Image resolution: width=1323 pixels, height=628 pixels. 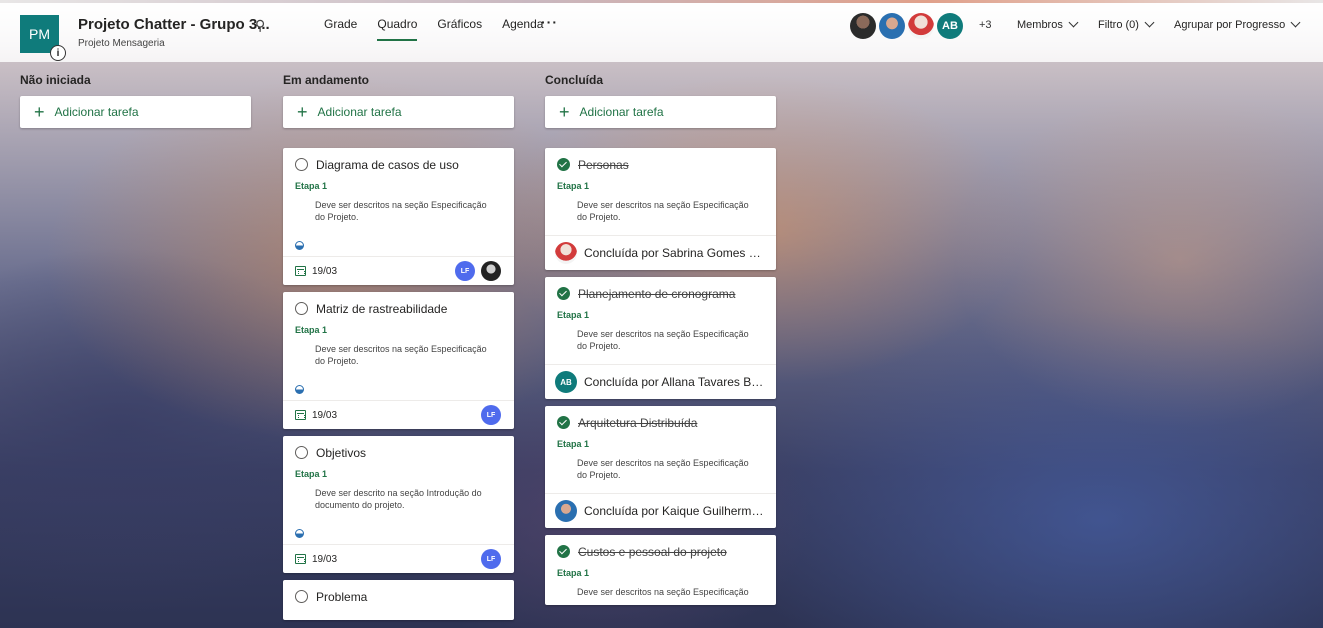 I want to click on tab-grade: Grade, so click(x=340, y=29).